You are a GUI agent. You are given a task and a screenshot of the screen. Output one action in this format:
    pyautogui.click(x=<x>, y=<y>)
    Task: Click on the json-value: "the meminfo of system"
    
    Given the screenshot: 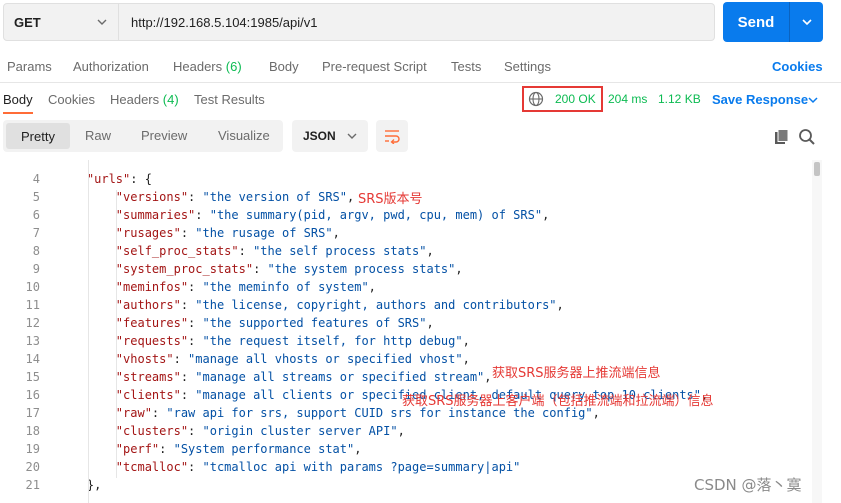 What is the action you would take?
    pyautogui.click(x=285, y=287)
    